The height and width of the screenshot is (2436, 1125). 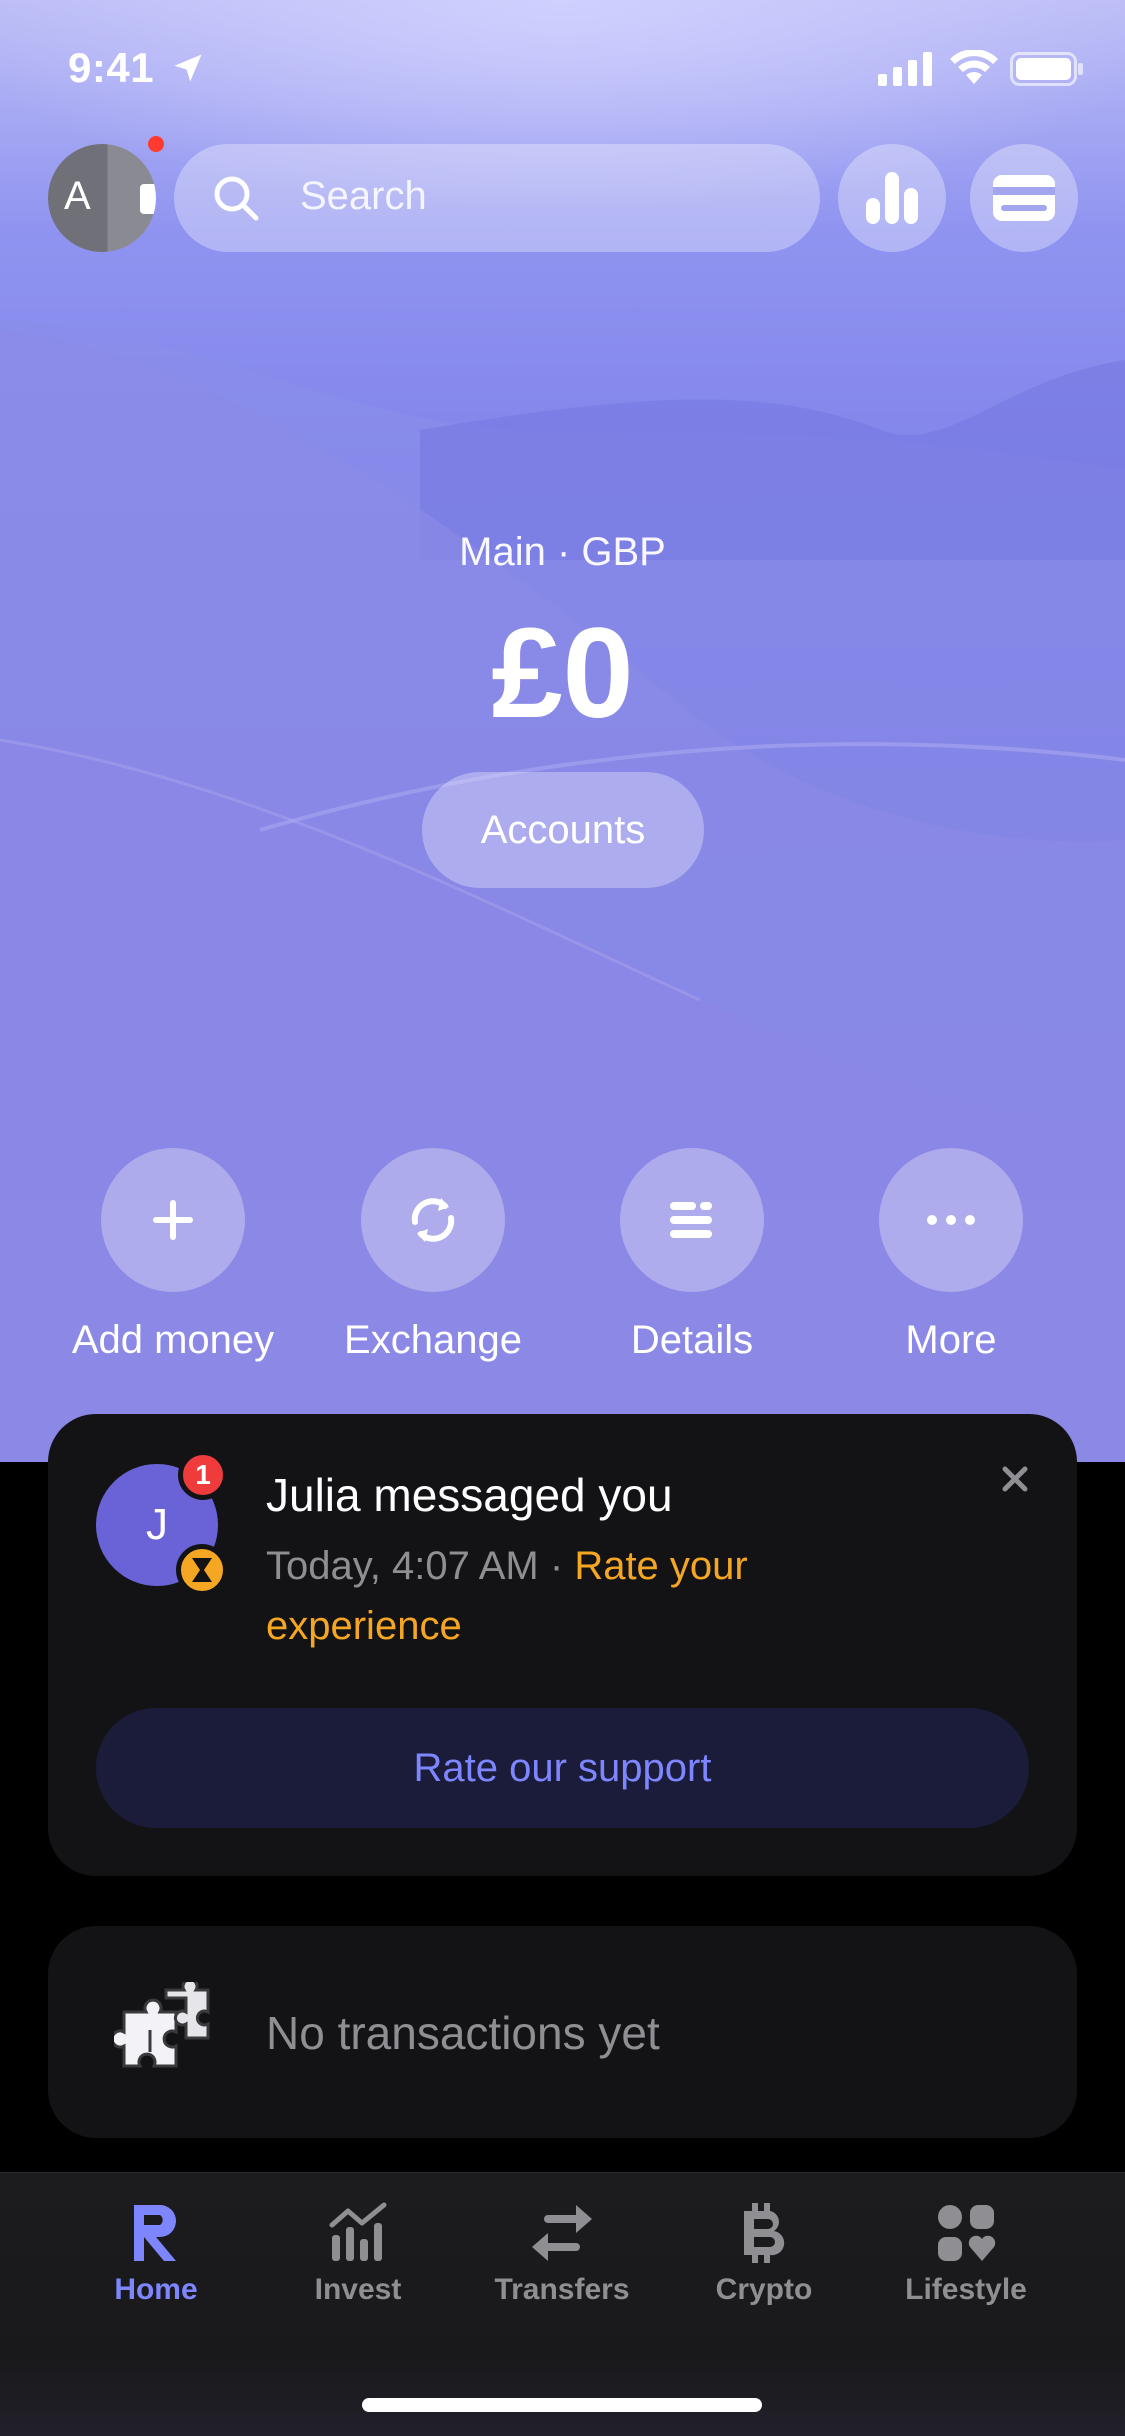 What do you see at coordinates (469, 1495) in the screenshot?
I see `message-title: Julia messaged you` at bounding box center [469, 1495].